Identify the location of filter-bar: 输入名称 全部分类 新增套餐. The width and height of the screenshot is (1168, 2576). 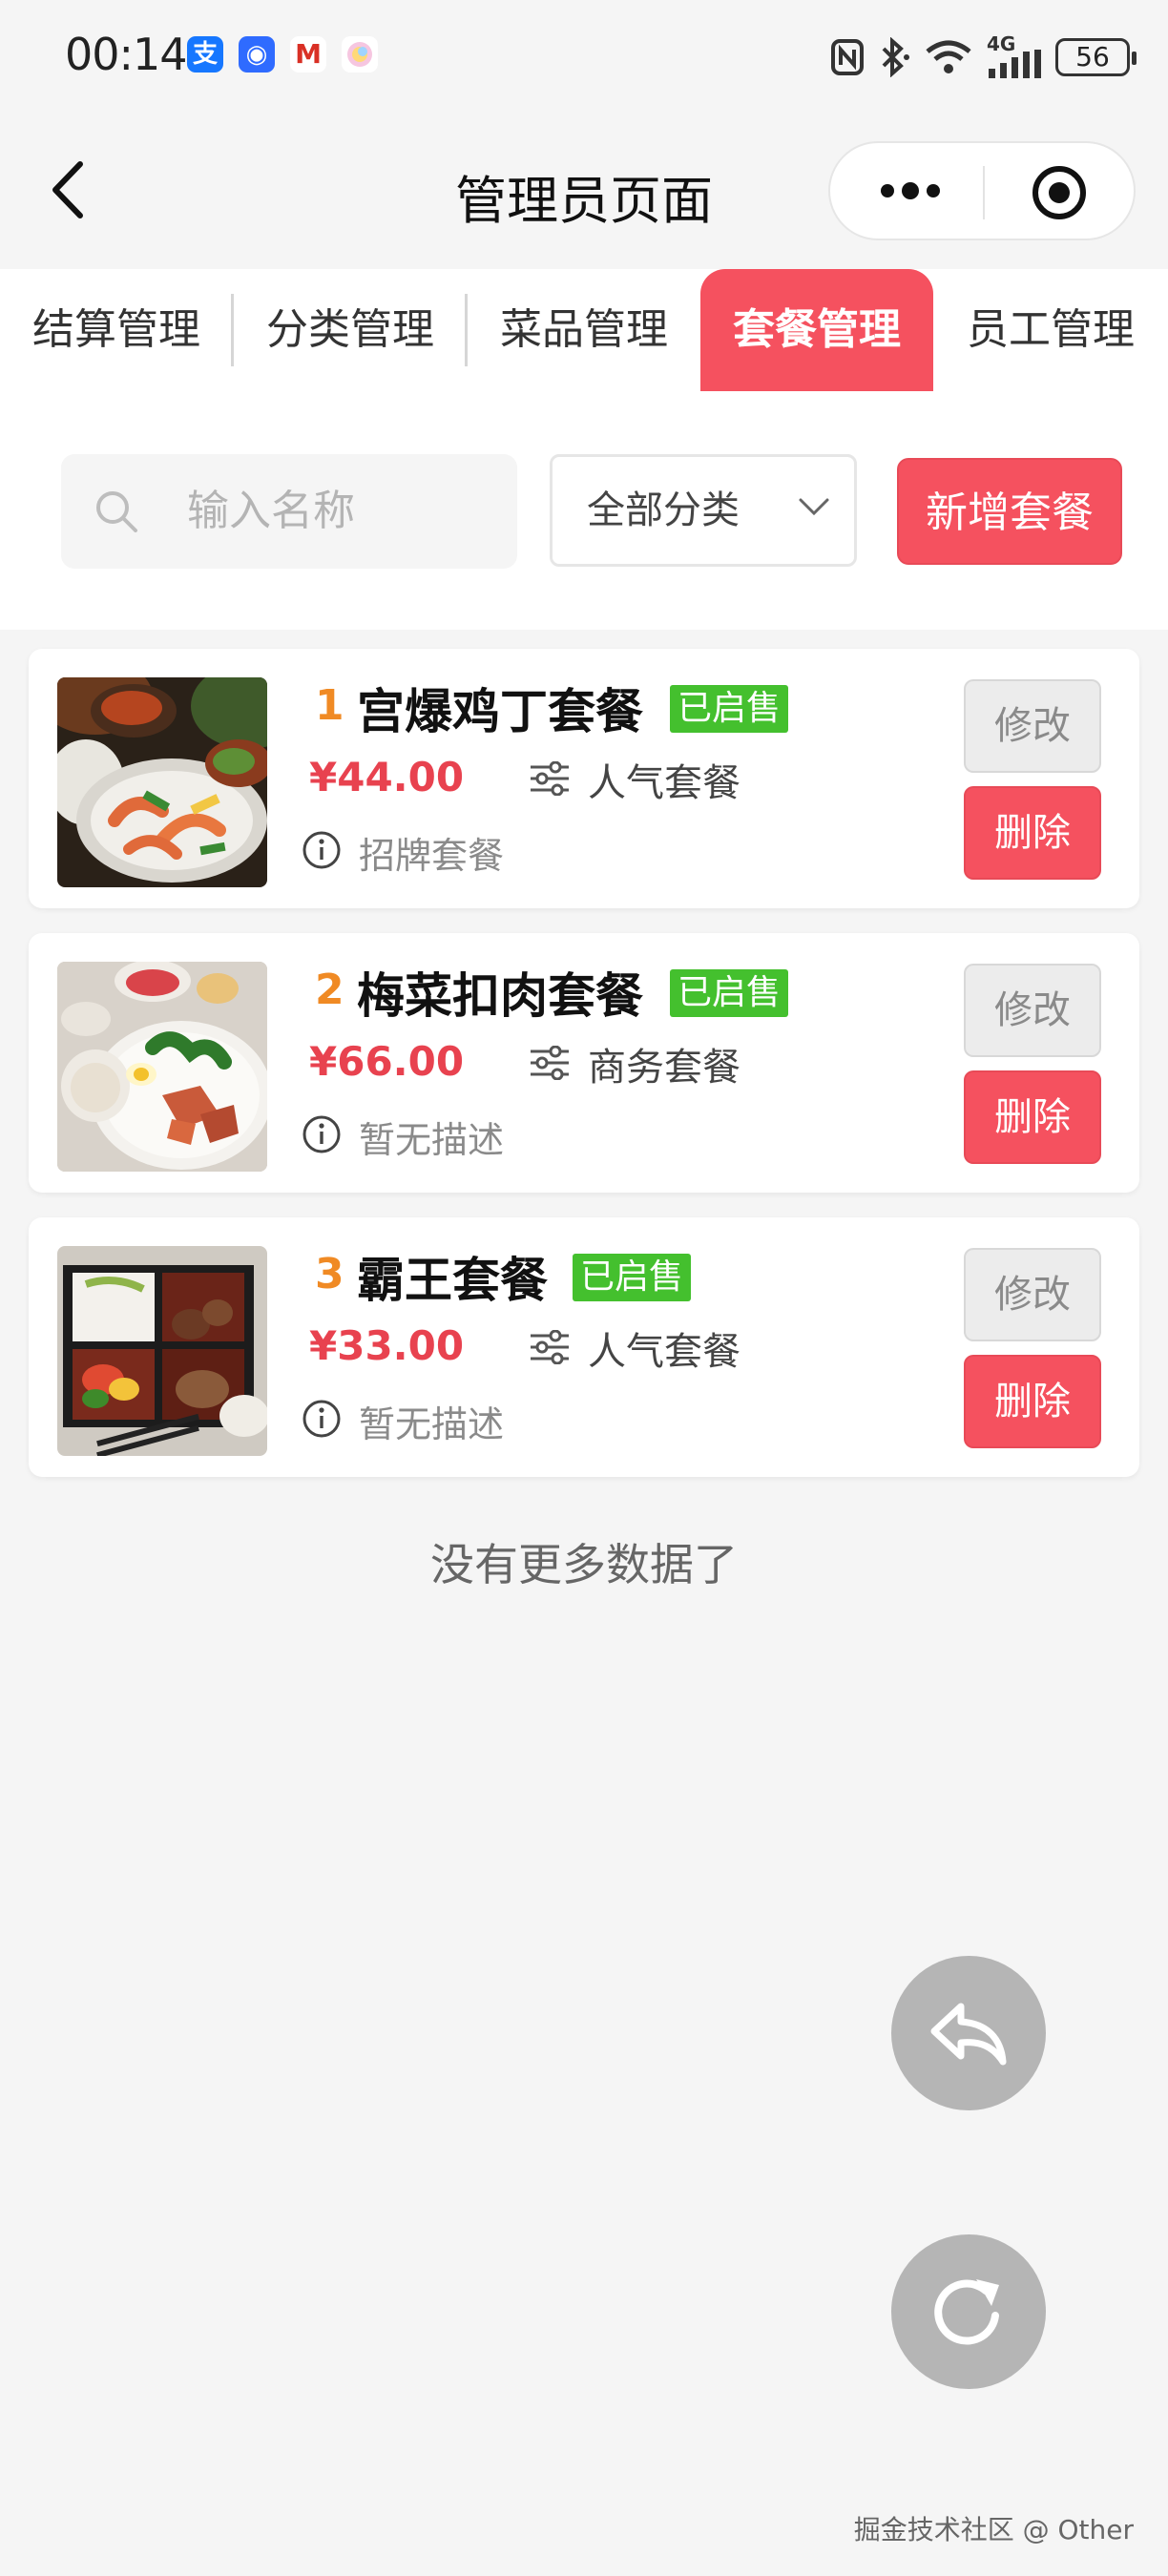
(584, 511).